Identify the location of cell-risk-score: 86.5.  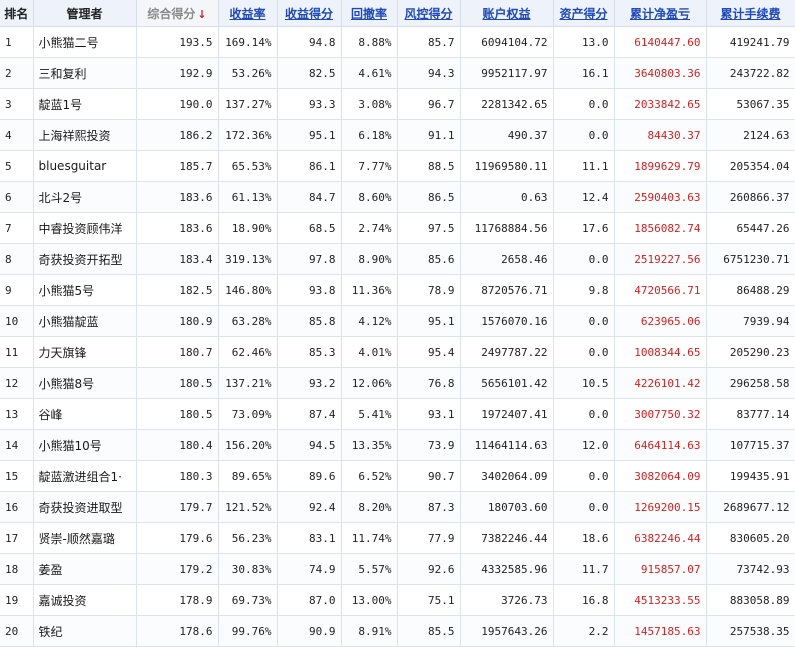
(428, 197).